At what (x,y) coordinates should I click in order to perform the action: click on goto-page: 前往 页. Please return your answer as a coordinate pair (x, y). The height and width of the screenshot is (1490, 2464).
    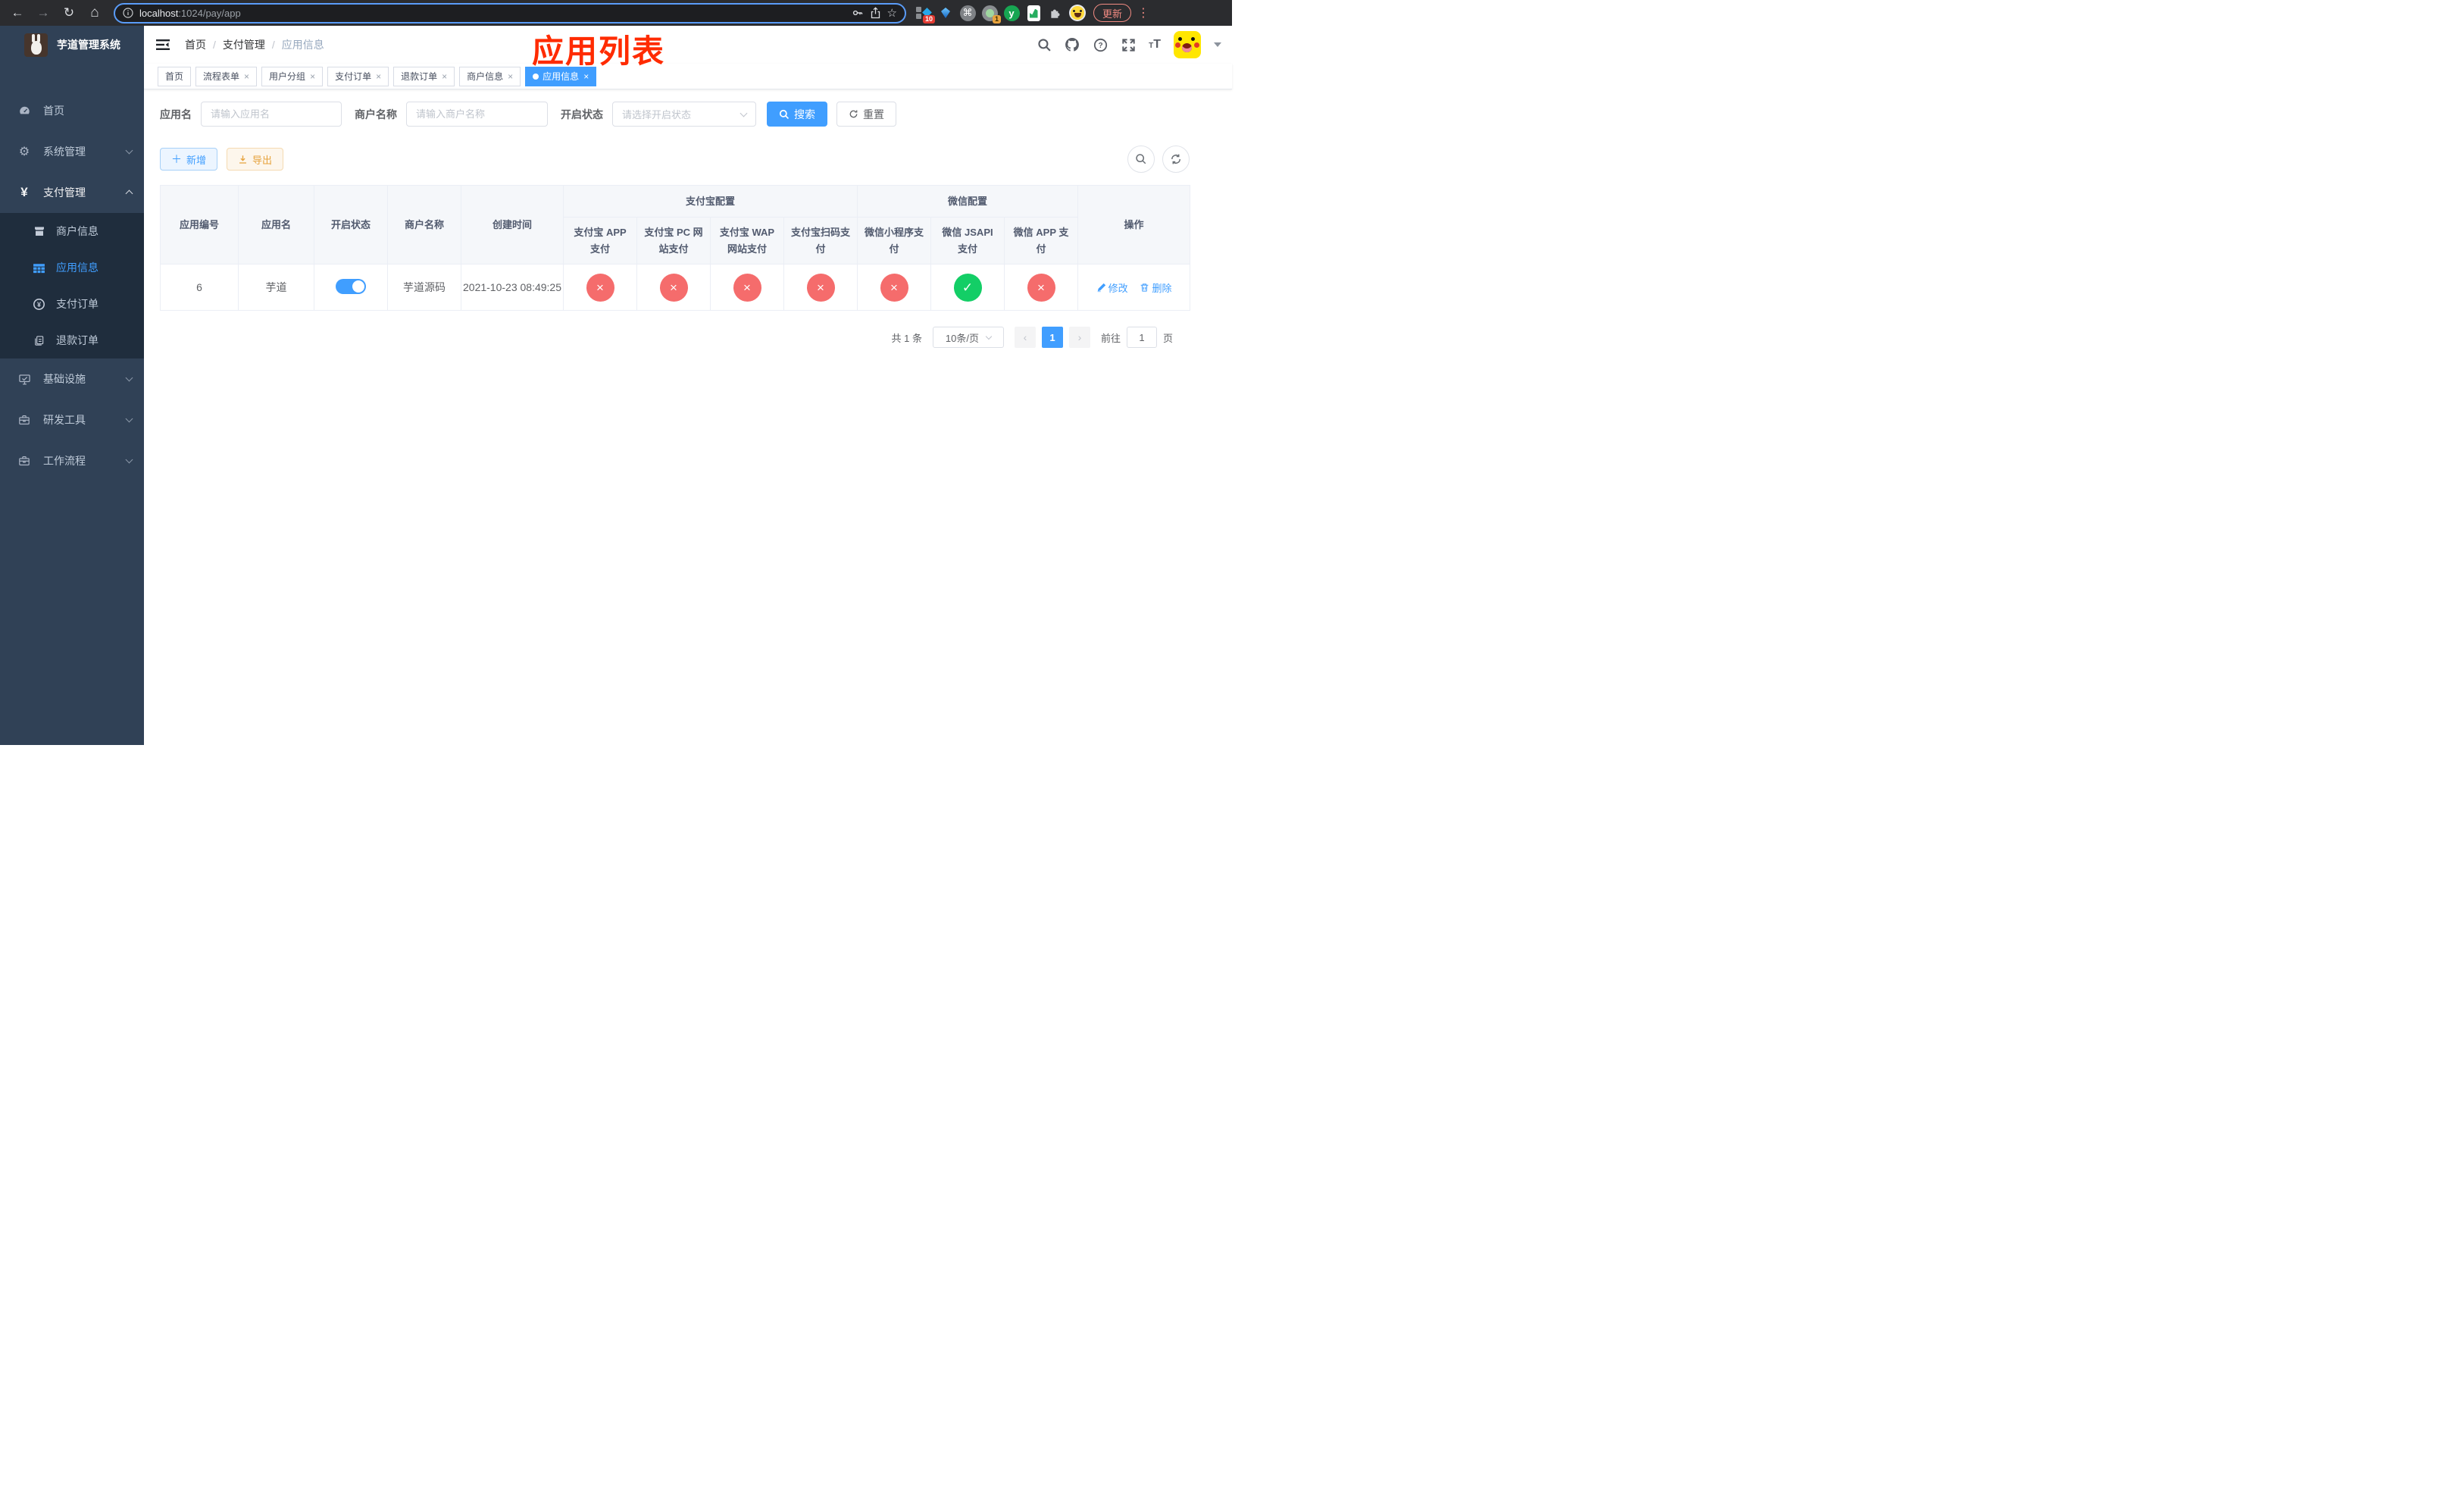
    Looking at the image, I should click on (1137, 338).